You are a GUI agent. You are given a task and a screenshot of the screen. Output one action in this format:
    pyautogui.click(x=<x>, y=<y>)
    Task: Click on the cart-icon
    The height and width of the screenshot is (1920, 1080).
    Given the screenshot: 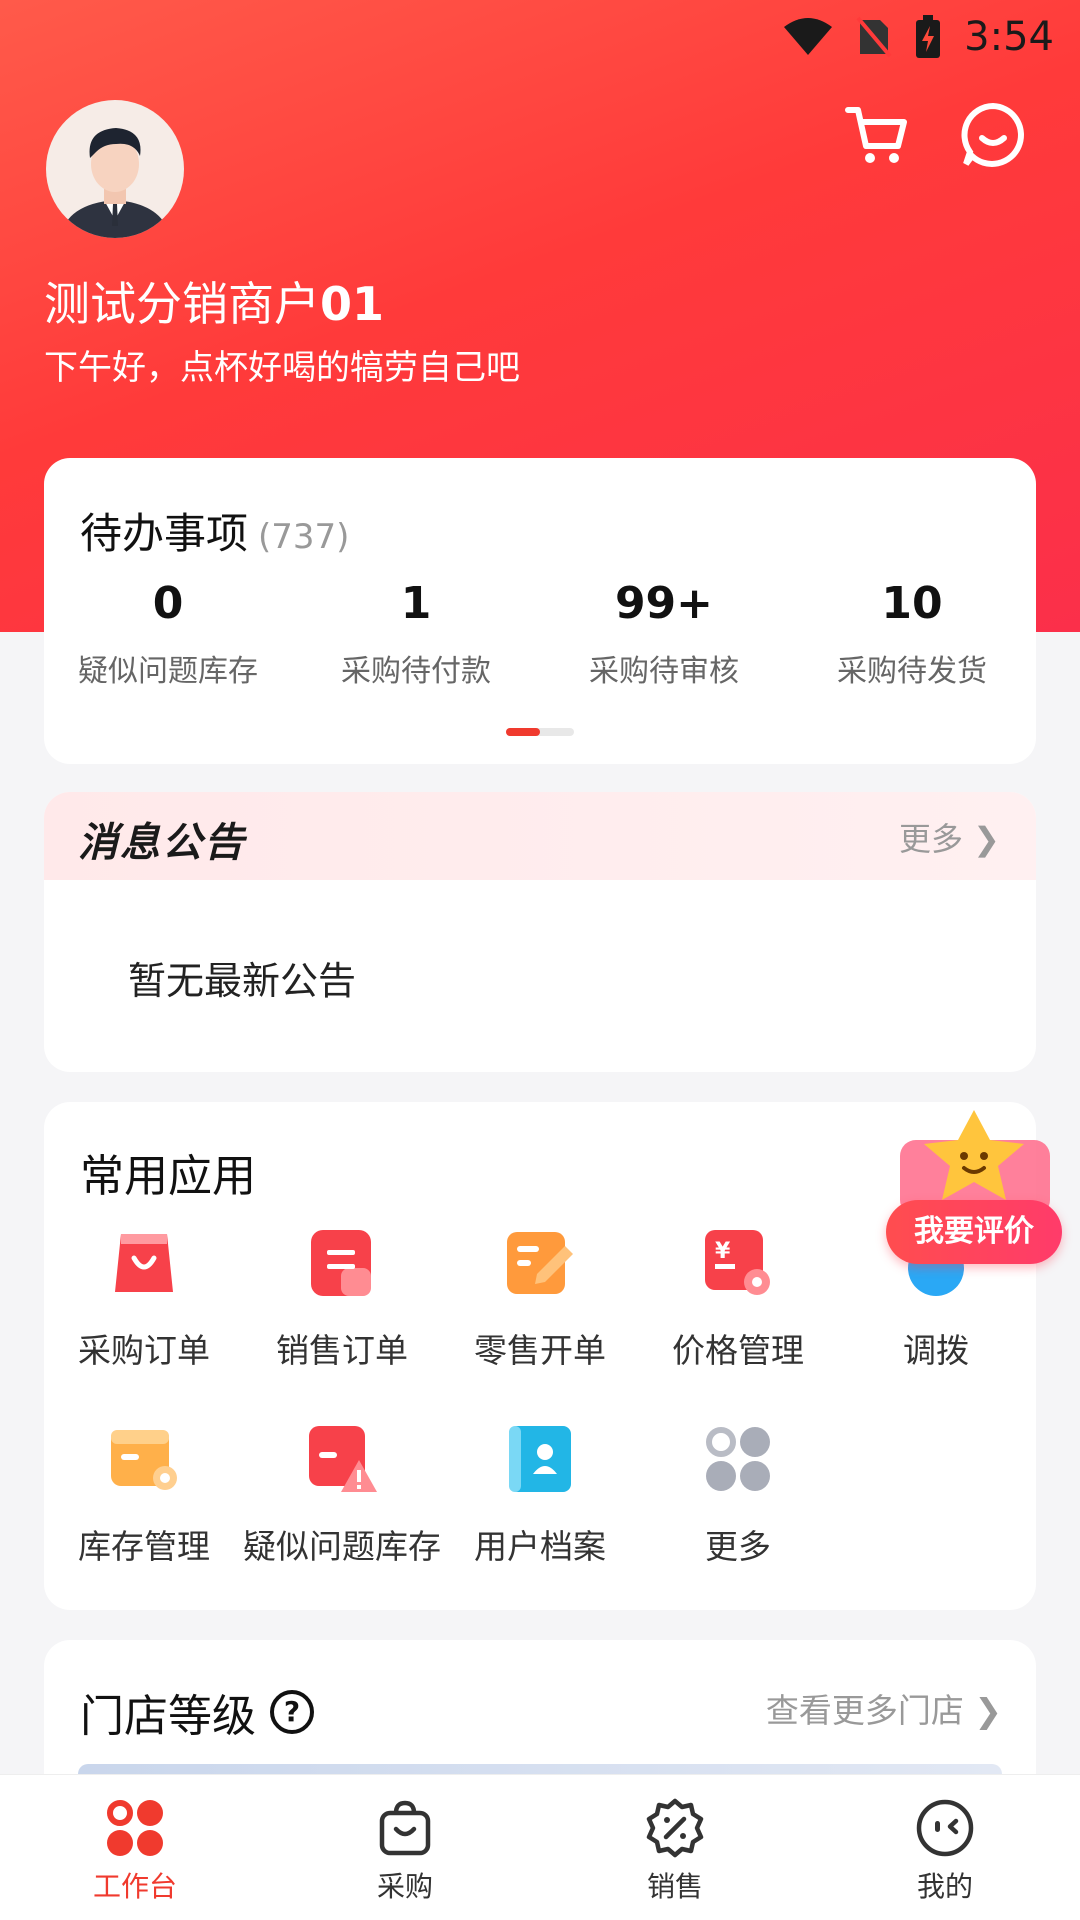 What is the action you would take?
    pyautogui.click(x=877, y=135)
    